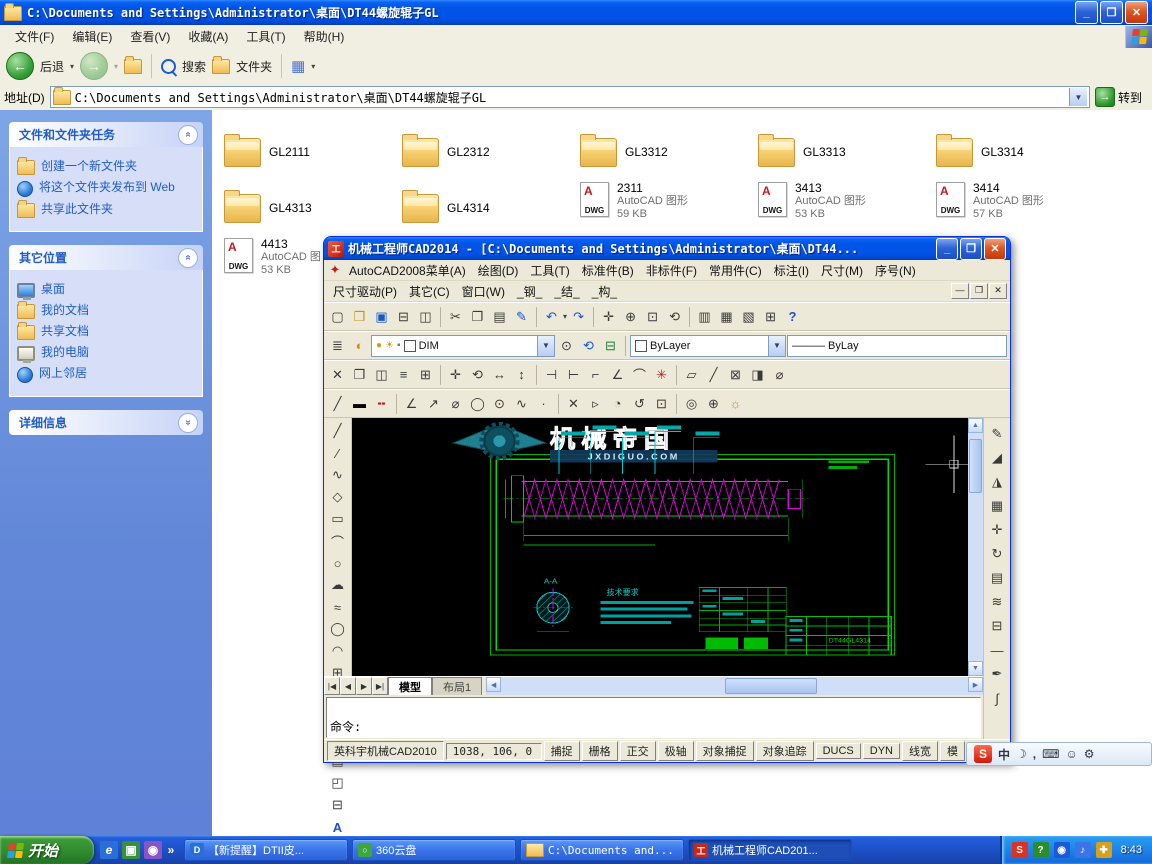 The height and width of the screenshot is (864, 1152). What do you see at coordinates (919, 751) in the screenshot?
I see `toggle-lineweight: 线宽` at bounding box center [919, 751].